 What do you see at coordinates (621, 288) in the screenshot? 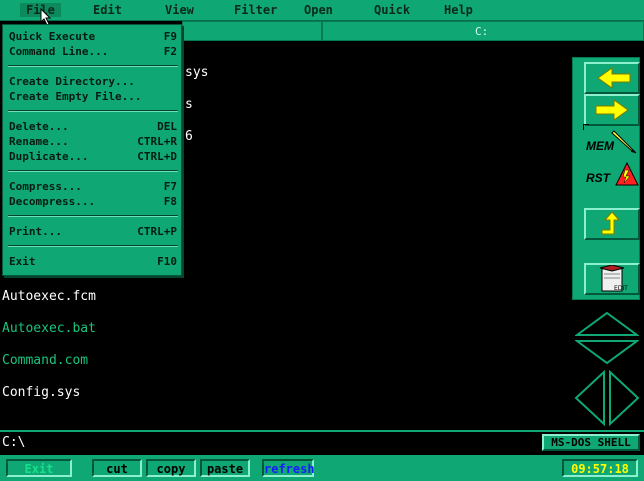
I see `edit-label: EDIT` at bounding box center [621, 288].